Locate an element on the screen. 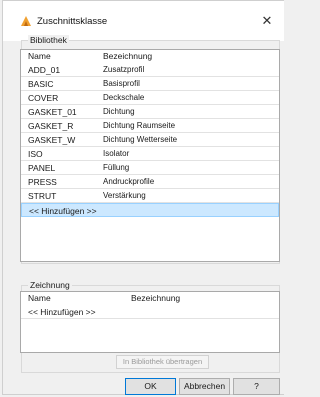 This screenshot has width=320, height=397. row-name: COVER is located at coordinates (43, 98).